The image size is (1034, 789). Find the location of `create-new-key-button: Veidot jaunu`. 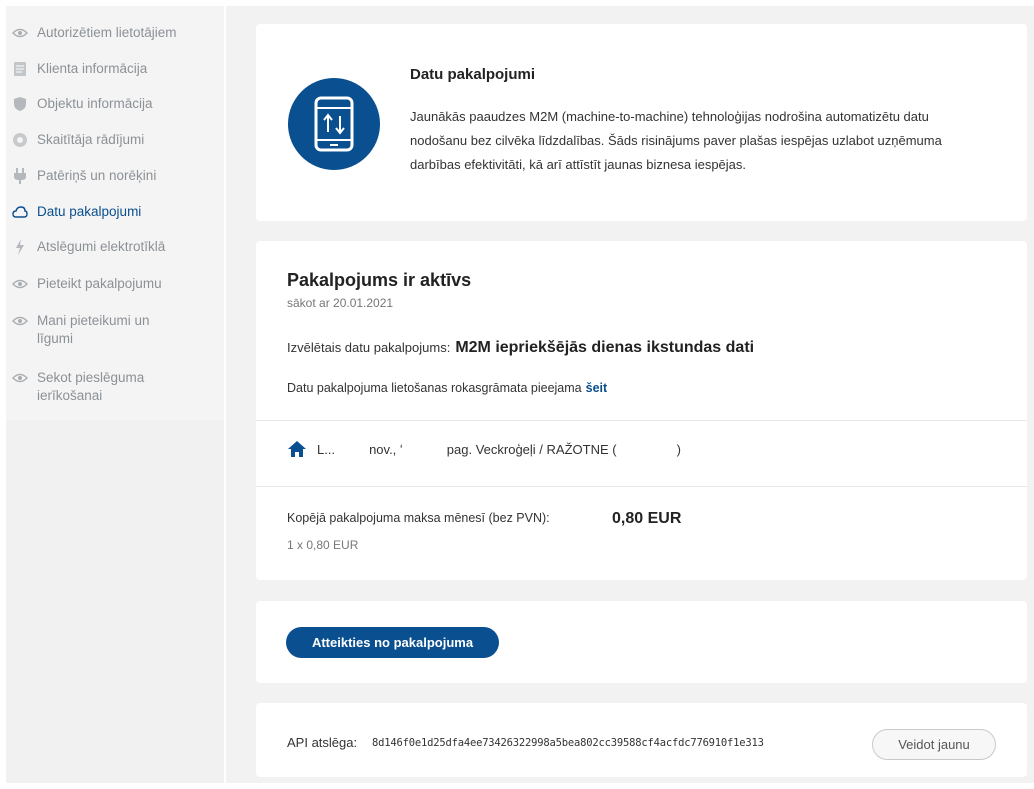

create-new-key-button: Veidot jaunu is located at coordinates (934, 744).